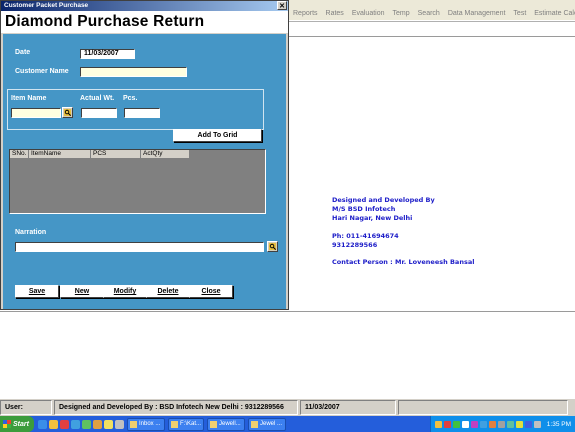  I want to click on system-tray: 1:35 PM, so click(502, 424).